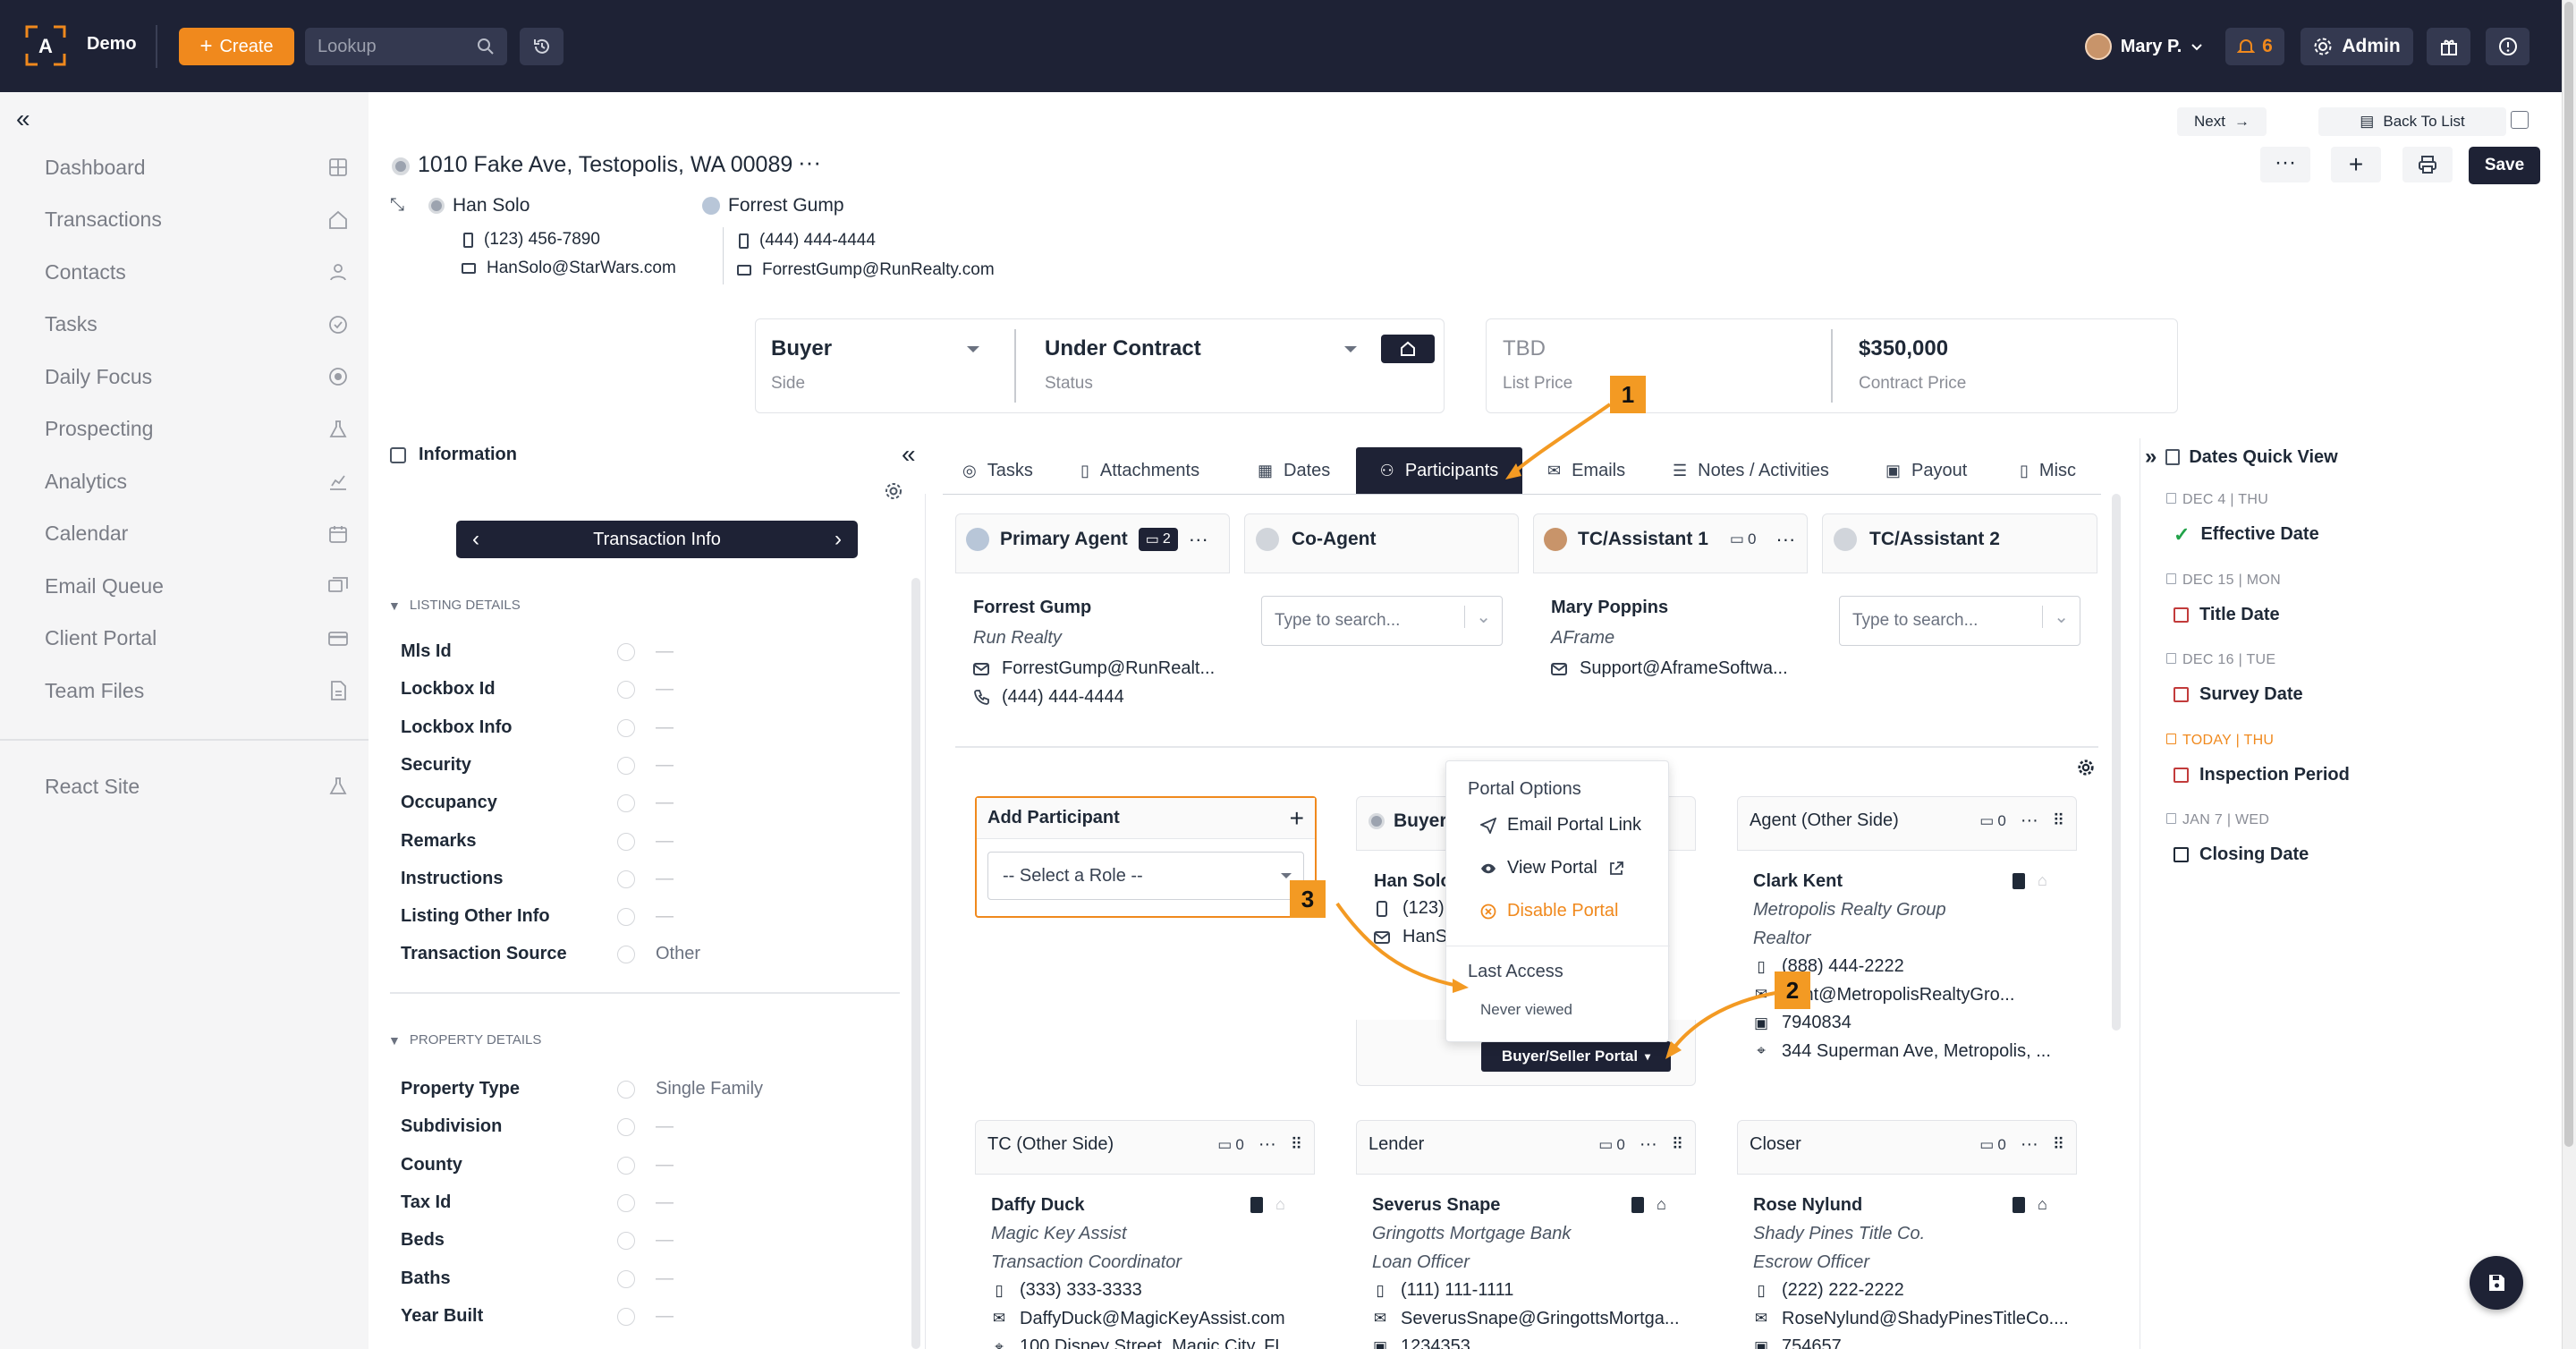 This screenshot has width=2576, height=1349. I want to click on annotation-marker-2: 2, so click(1792, 990).